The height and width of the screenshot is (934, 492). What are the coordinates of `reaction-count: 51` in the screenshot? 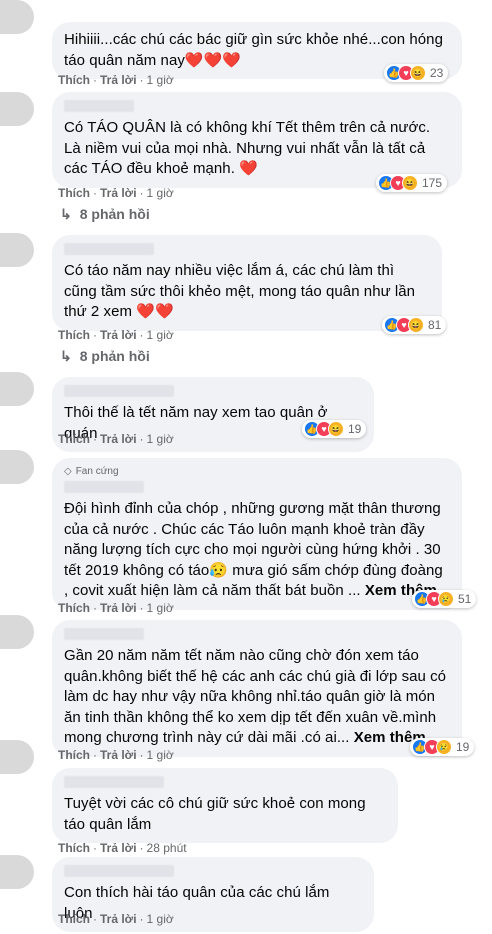 It's located at (465, 599).